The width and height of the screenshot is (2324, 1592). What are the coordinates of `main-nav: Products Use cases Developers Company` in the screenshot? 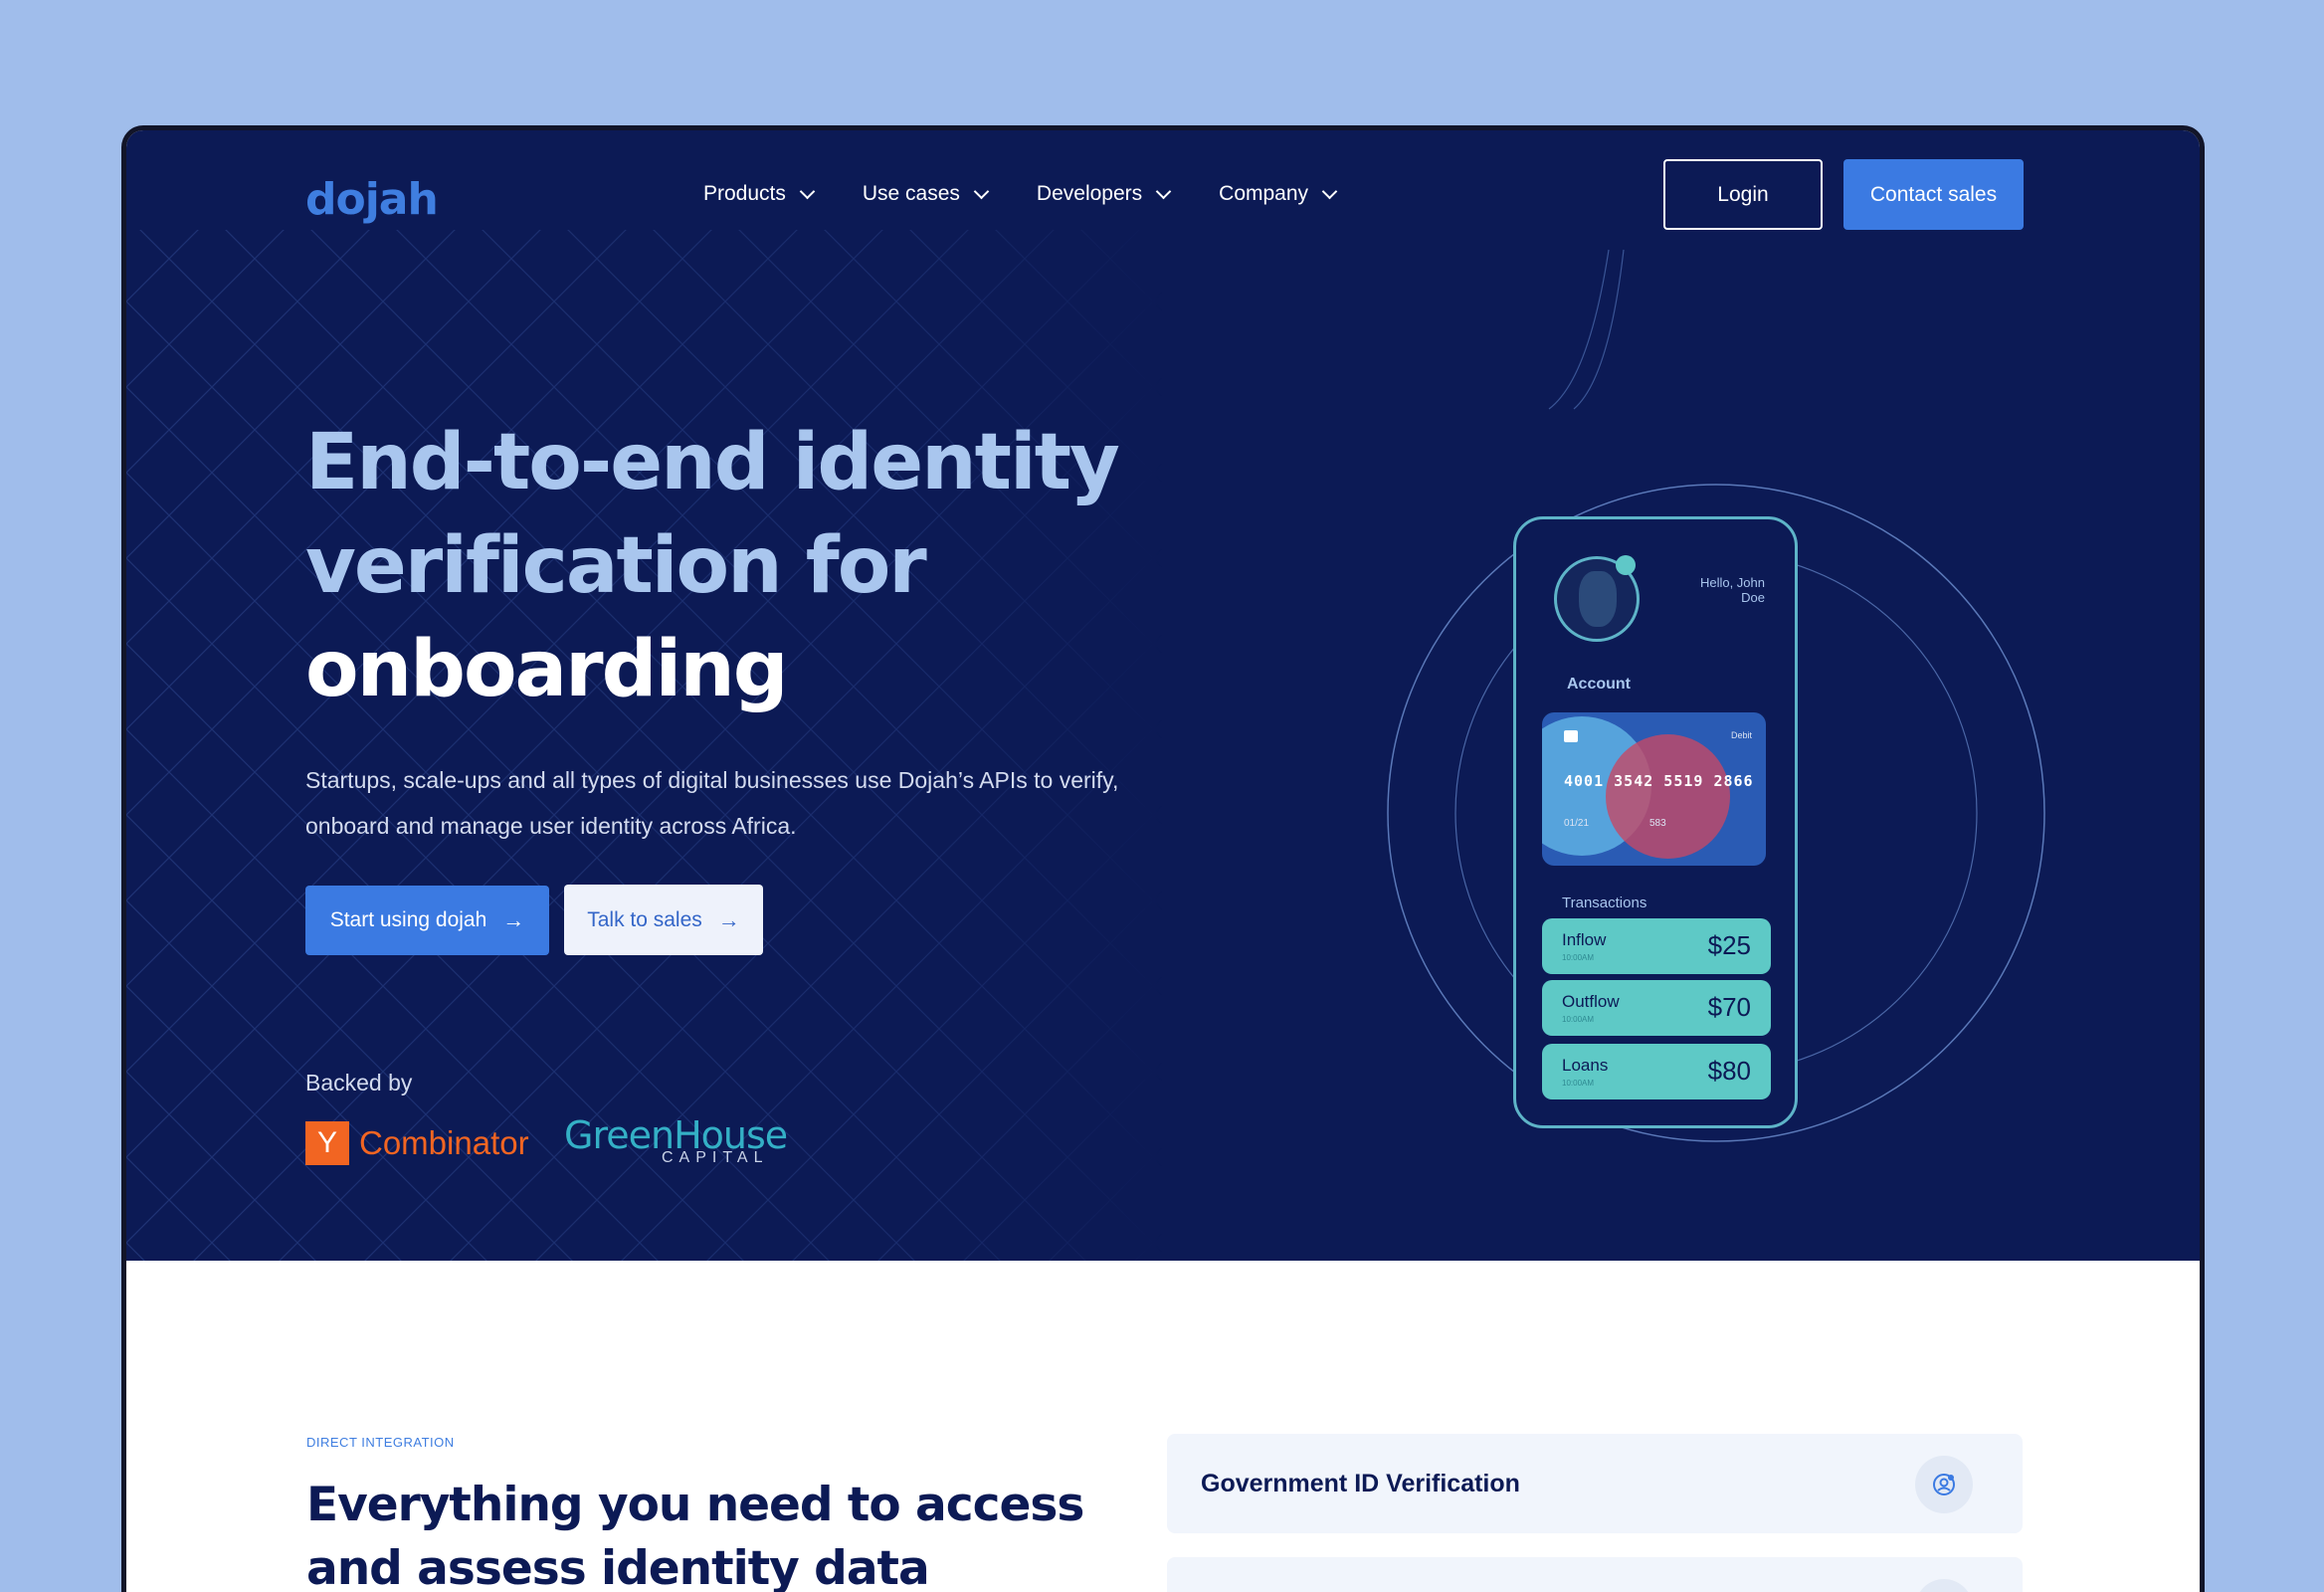 It's located at (1044, 194).